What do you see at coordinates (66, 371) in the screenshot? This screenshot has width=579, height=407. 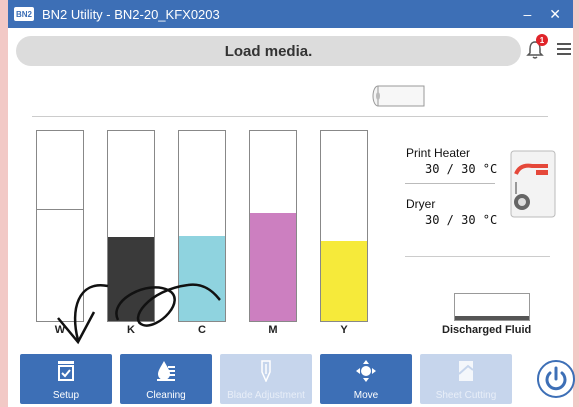 I see `setup-icon` at bounding box center [66, 371].